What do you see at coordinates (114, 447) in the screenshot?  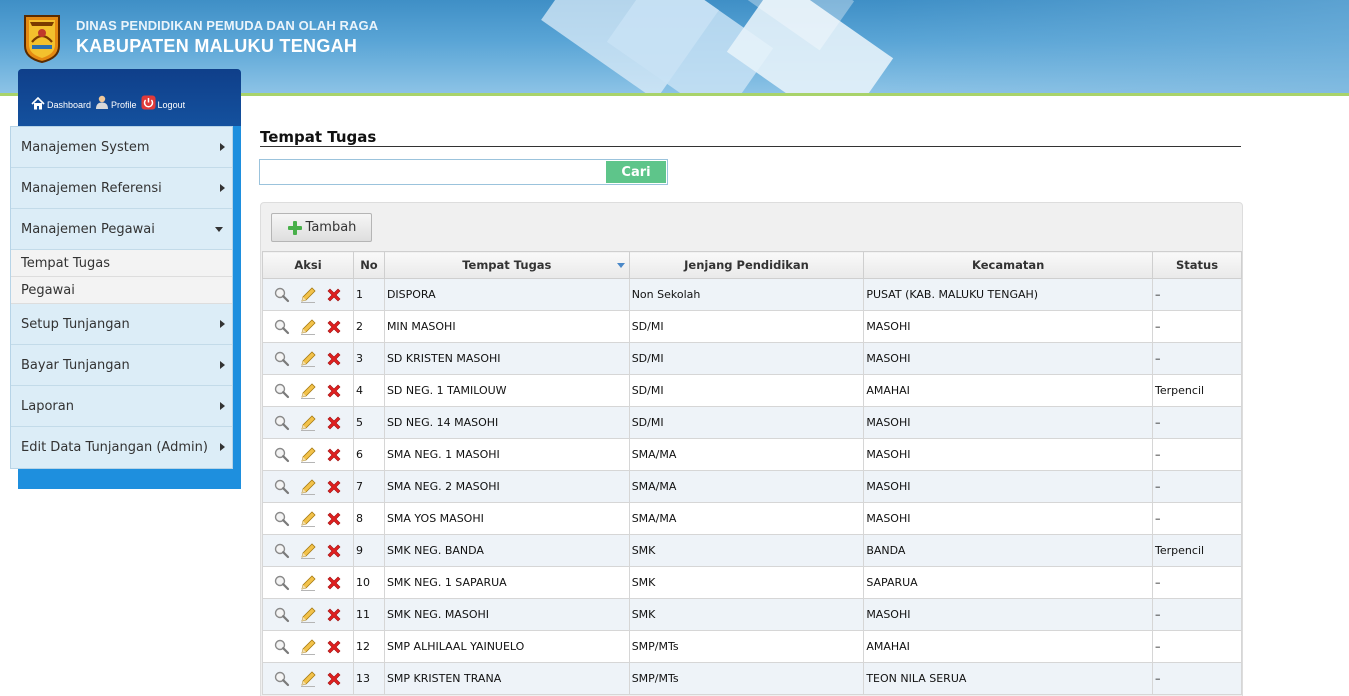 I see `sidebar-item-label: Edit Data Tunjangan (Admin)` at bounding box center [114, 447].